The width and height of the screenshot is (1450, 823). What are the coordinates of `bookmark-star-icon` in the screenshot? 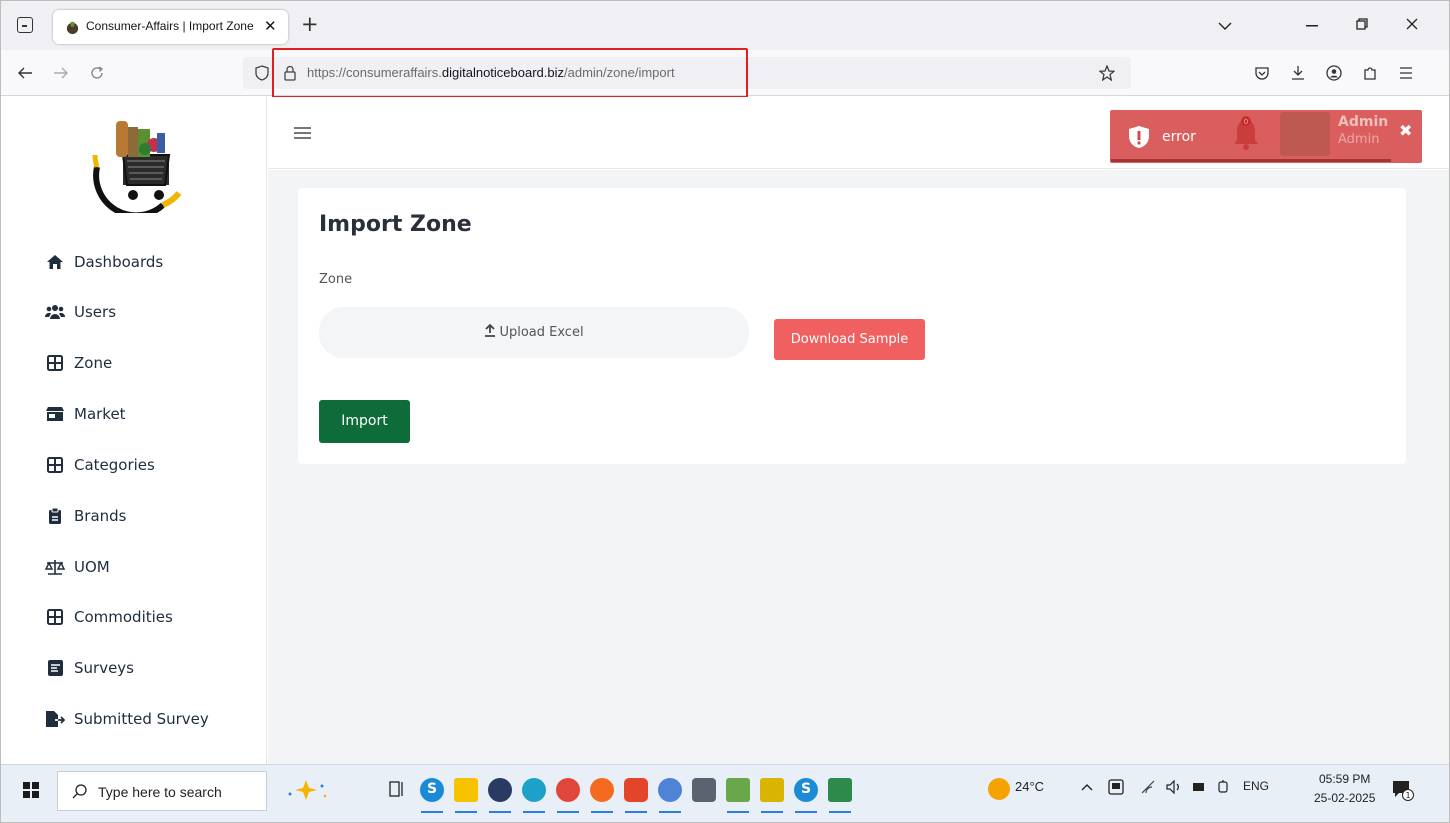 It's located at (1107, 73).